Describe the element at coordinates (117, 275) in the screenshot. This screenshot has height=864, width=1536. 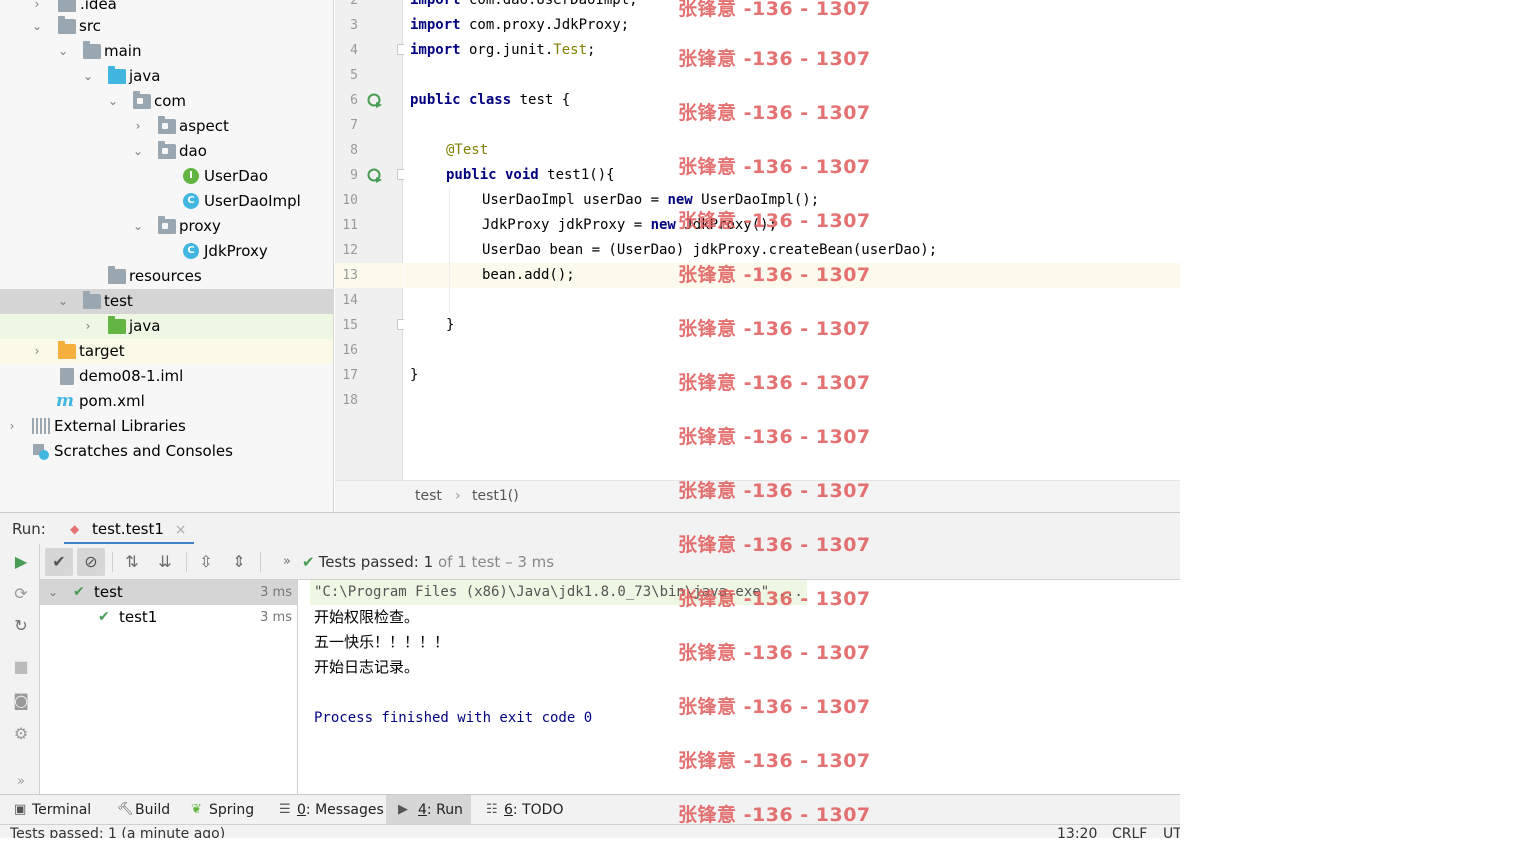
I see `resources-folder-icon` at that location.